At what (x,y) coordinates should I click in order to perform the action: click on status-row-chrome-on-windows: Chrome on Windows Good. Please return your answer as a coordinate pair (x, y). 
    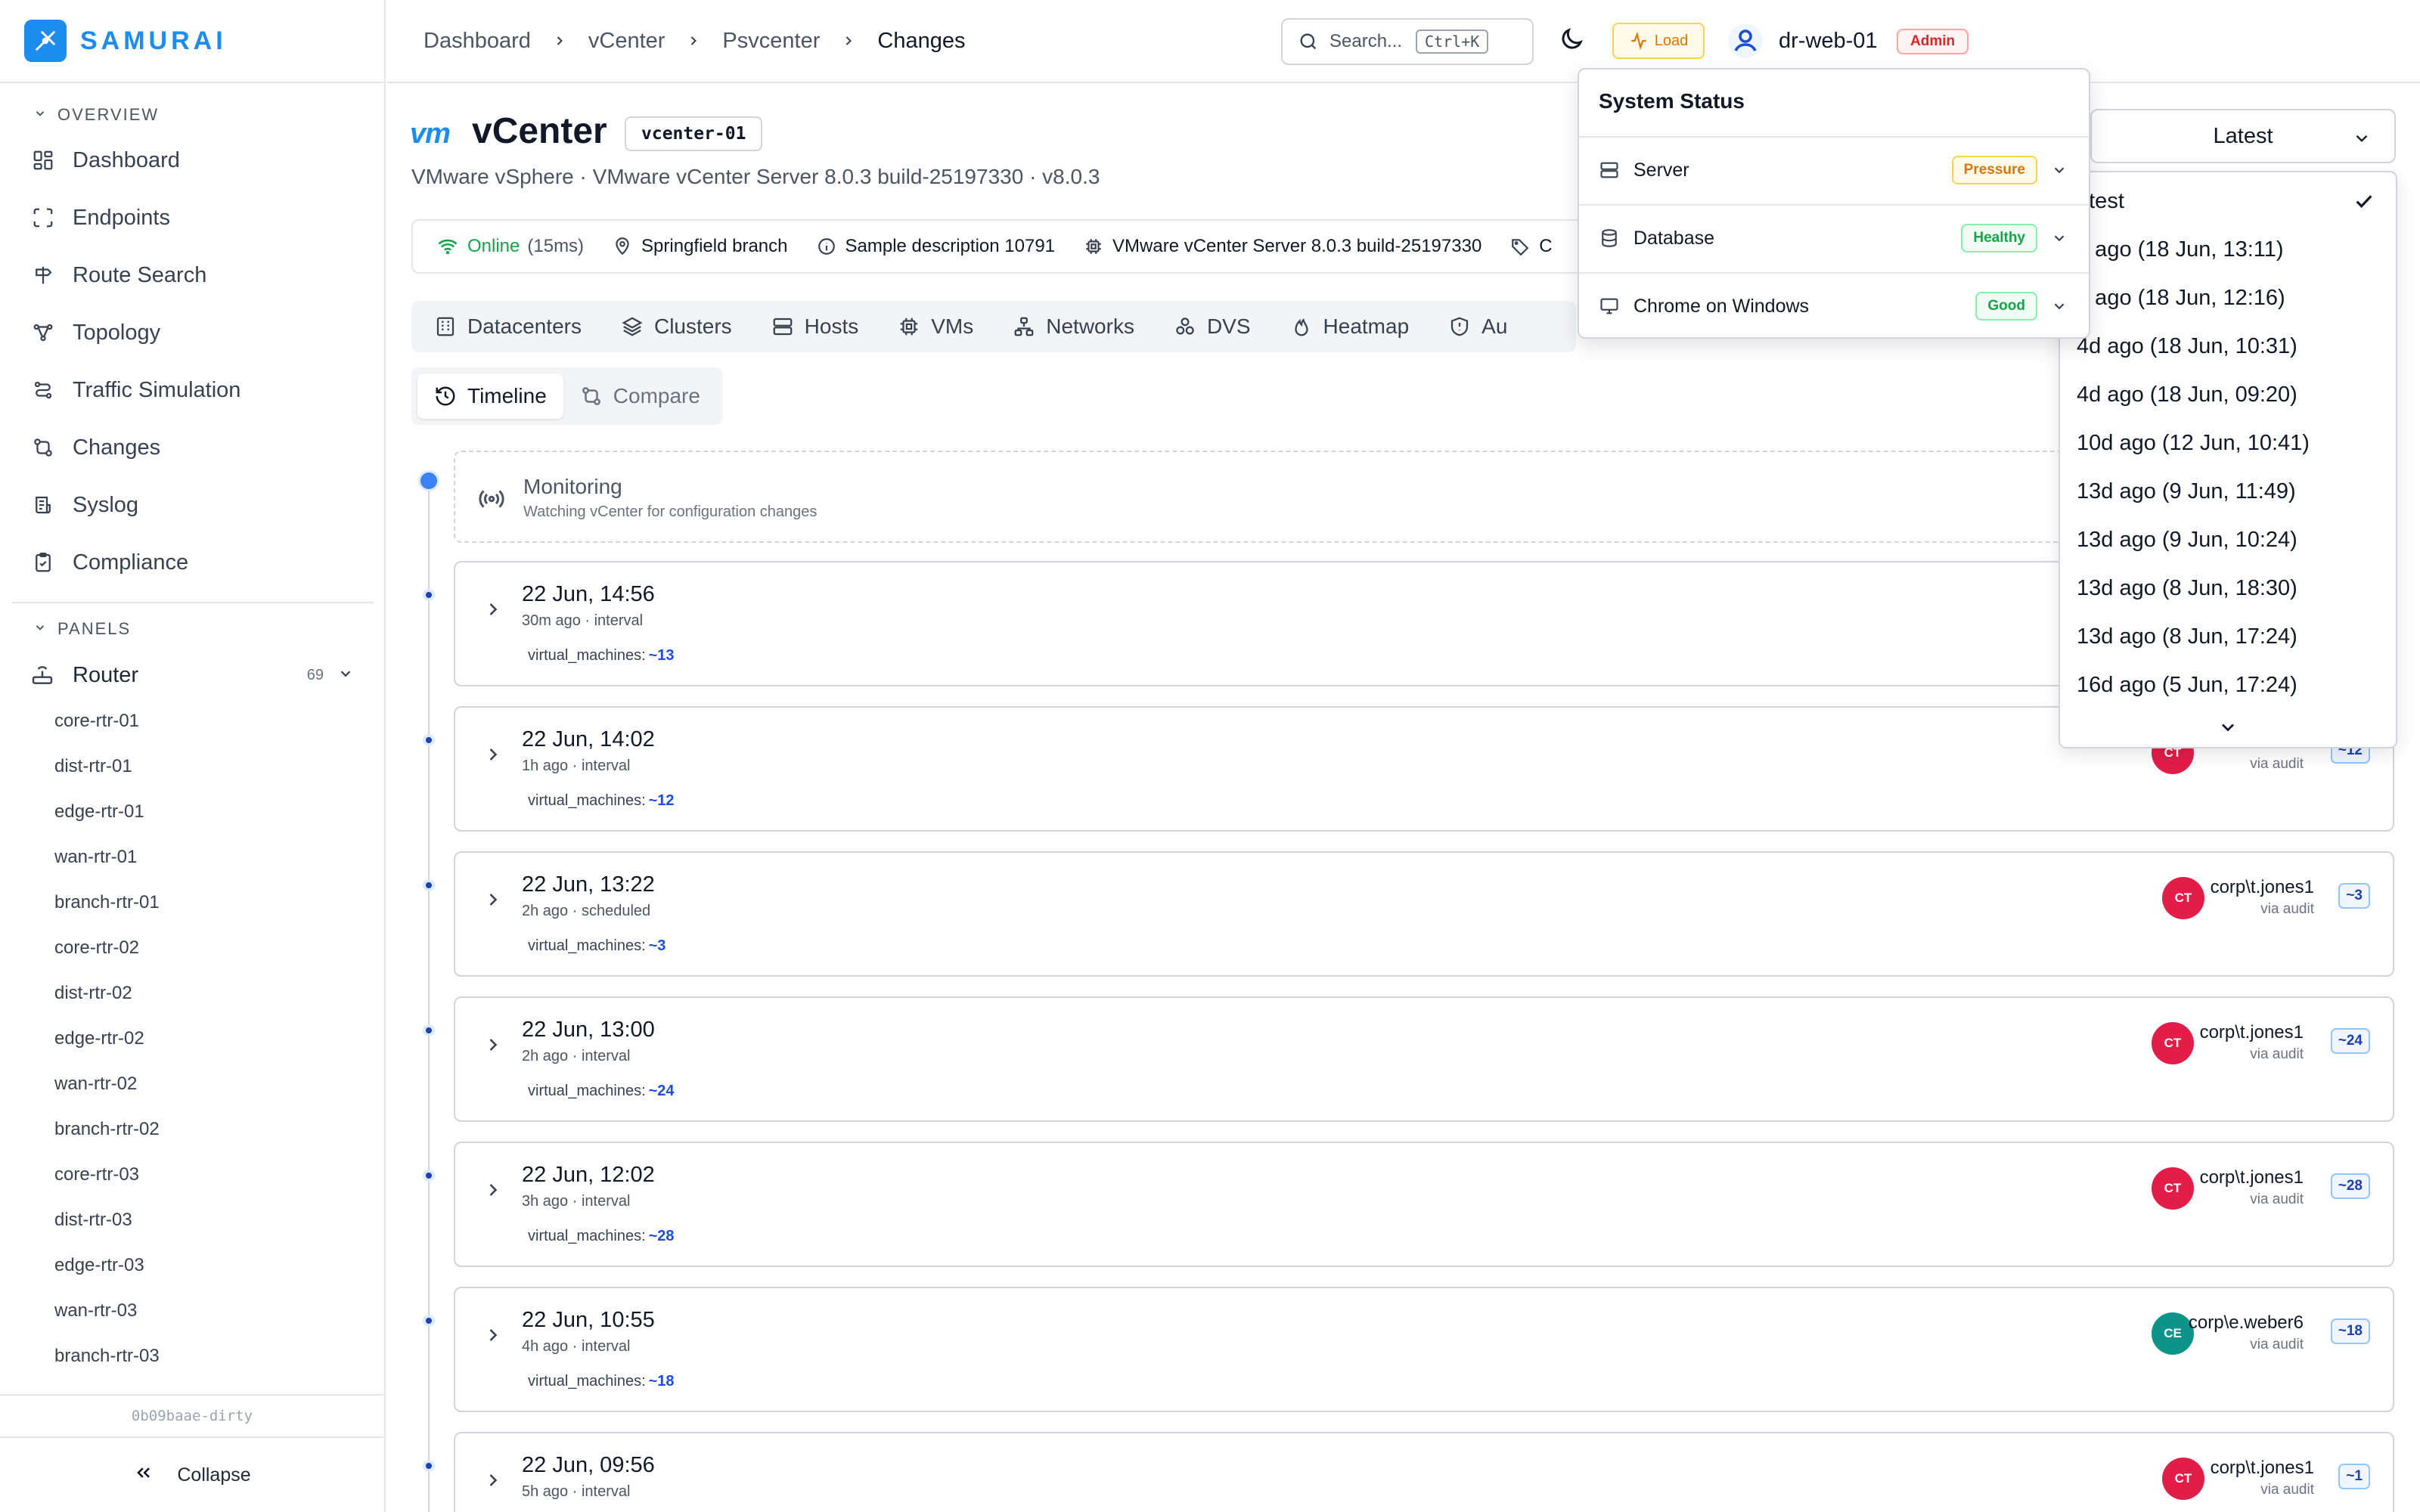
    Looking at the image, I should click on (1834, 305).